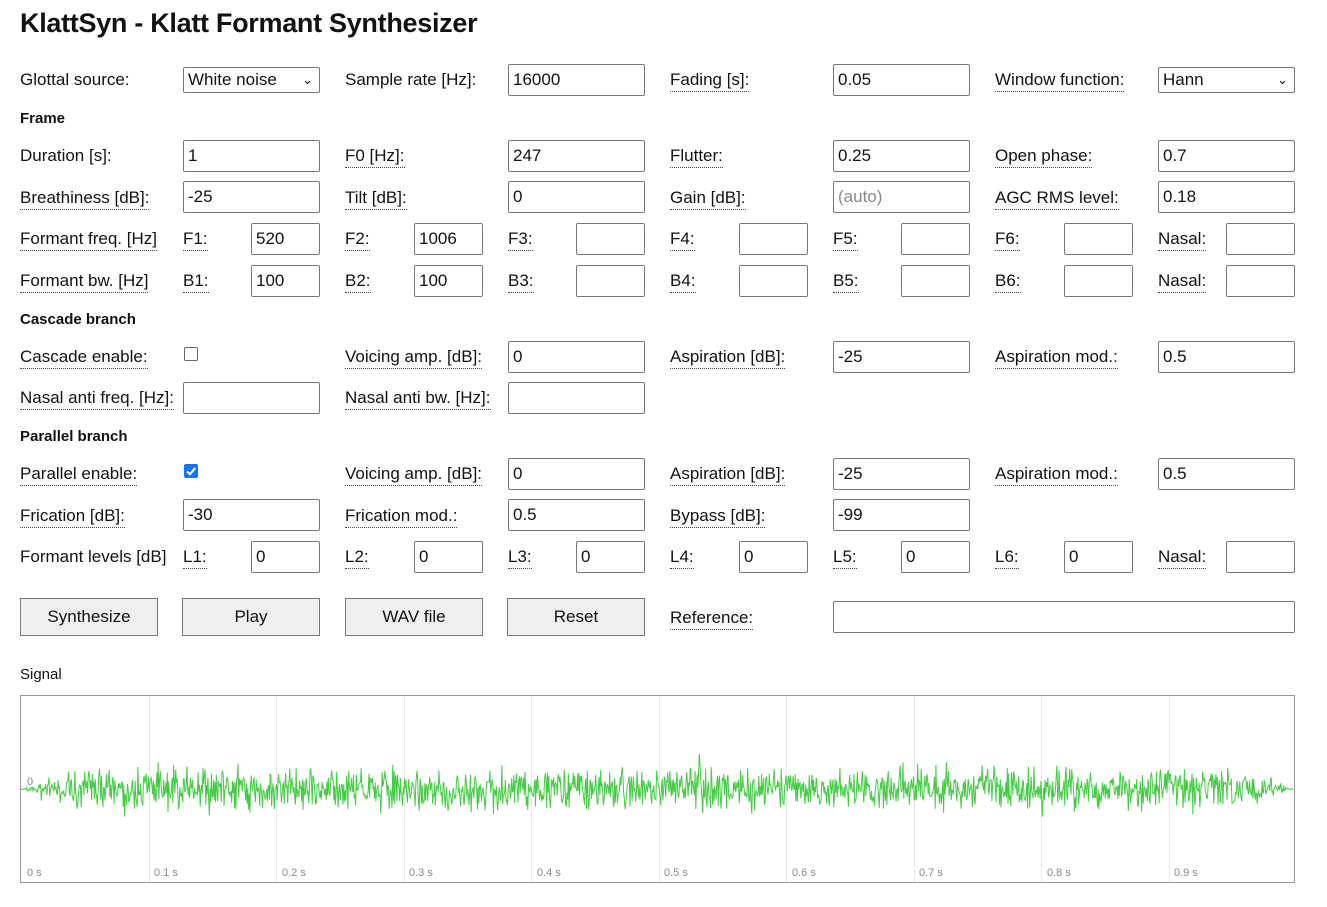 The width and height of the screenshot is (1327, 907). Describe the element at coordinates (1226, 80) in the screenshot. I see `window-function-select: Hann ⌄` at that location.